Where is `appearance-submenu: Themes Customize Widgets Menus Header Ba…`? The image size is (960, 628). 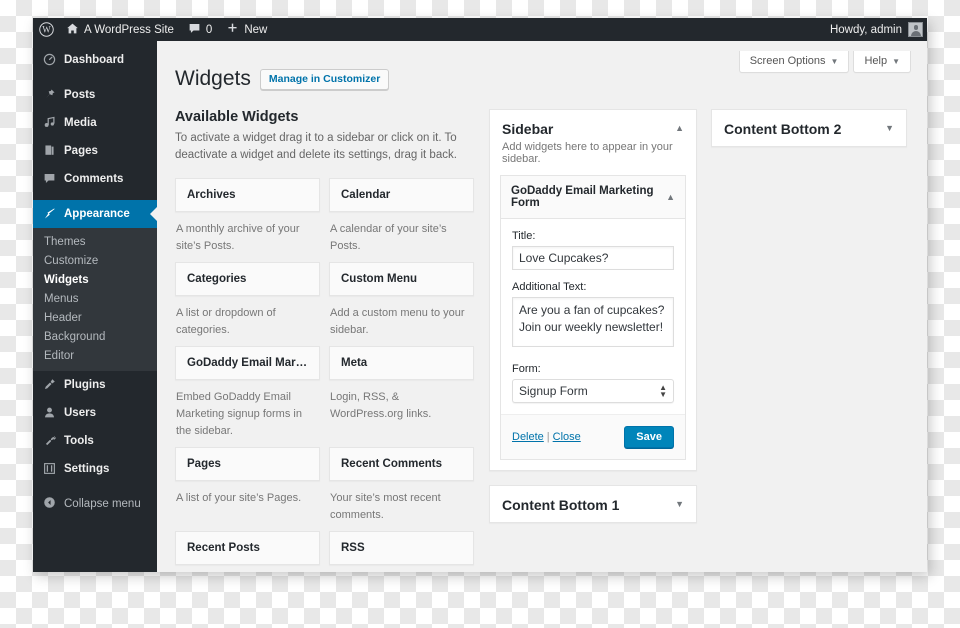 appearance-submenu: Themes Customize Widgets Menus Header Ba… is located at coordinates (95, 299).